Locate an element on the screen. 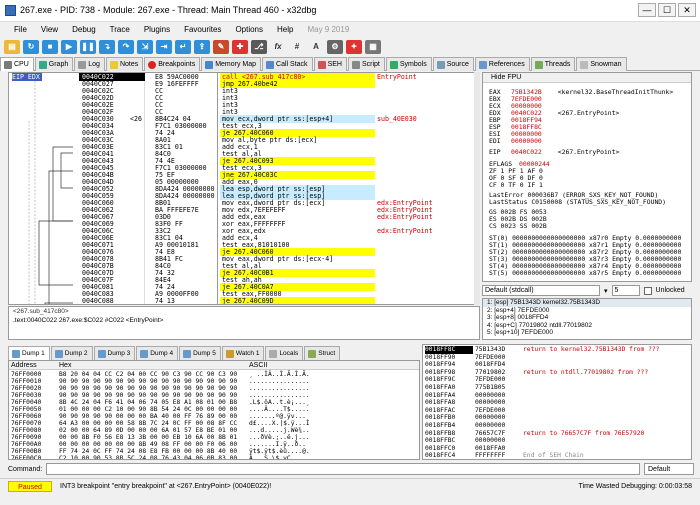 The image size is (700, 505). flag-line: CF 0 TF 0 IF 1 is located at coordinates (516, 185).